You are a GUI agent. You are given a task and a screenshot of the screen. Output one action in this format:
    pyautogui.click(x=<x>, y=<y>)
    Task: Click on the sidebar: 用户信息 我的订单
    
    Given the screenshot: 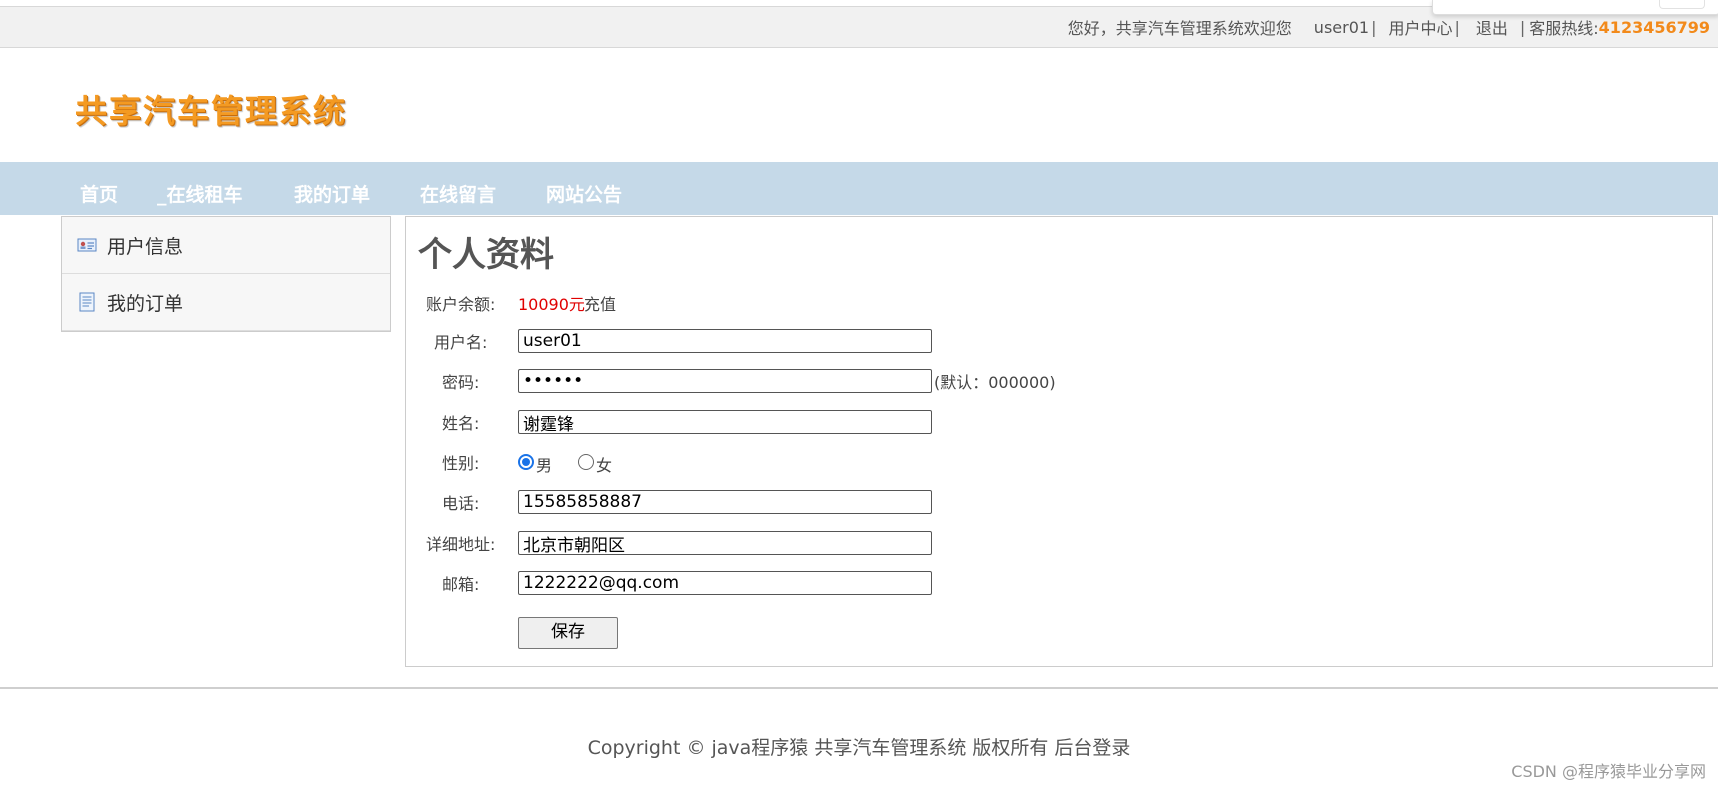 What is the action you would take?
    pyautogui.click(x=226, y=274)
    